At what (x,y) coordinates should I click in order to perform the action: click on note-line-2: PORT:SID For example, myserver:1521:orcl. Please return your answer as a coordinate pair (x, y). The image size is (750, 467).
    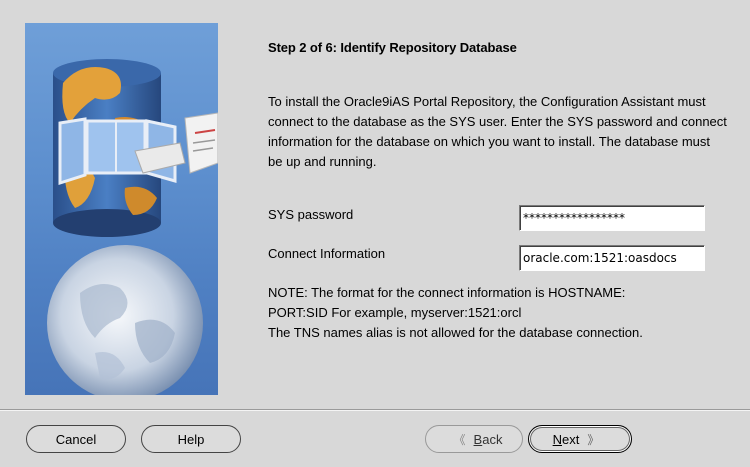
    Looking at the image, I should click on (395, 312).